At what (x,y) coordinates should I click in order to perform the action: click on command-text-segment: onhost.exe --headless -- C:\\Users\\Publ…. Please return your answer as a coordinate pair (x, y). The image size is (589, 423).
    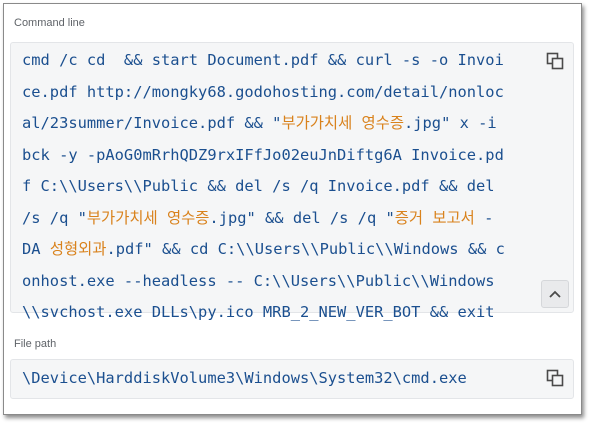
    Looking at the image, I should click on (258, 280).